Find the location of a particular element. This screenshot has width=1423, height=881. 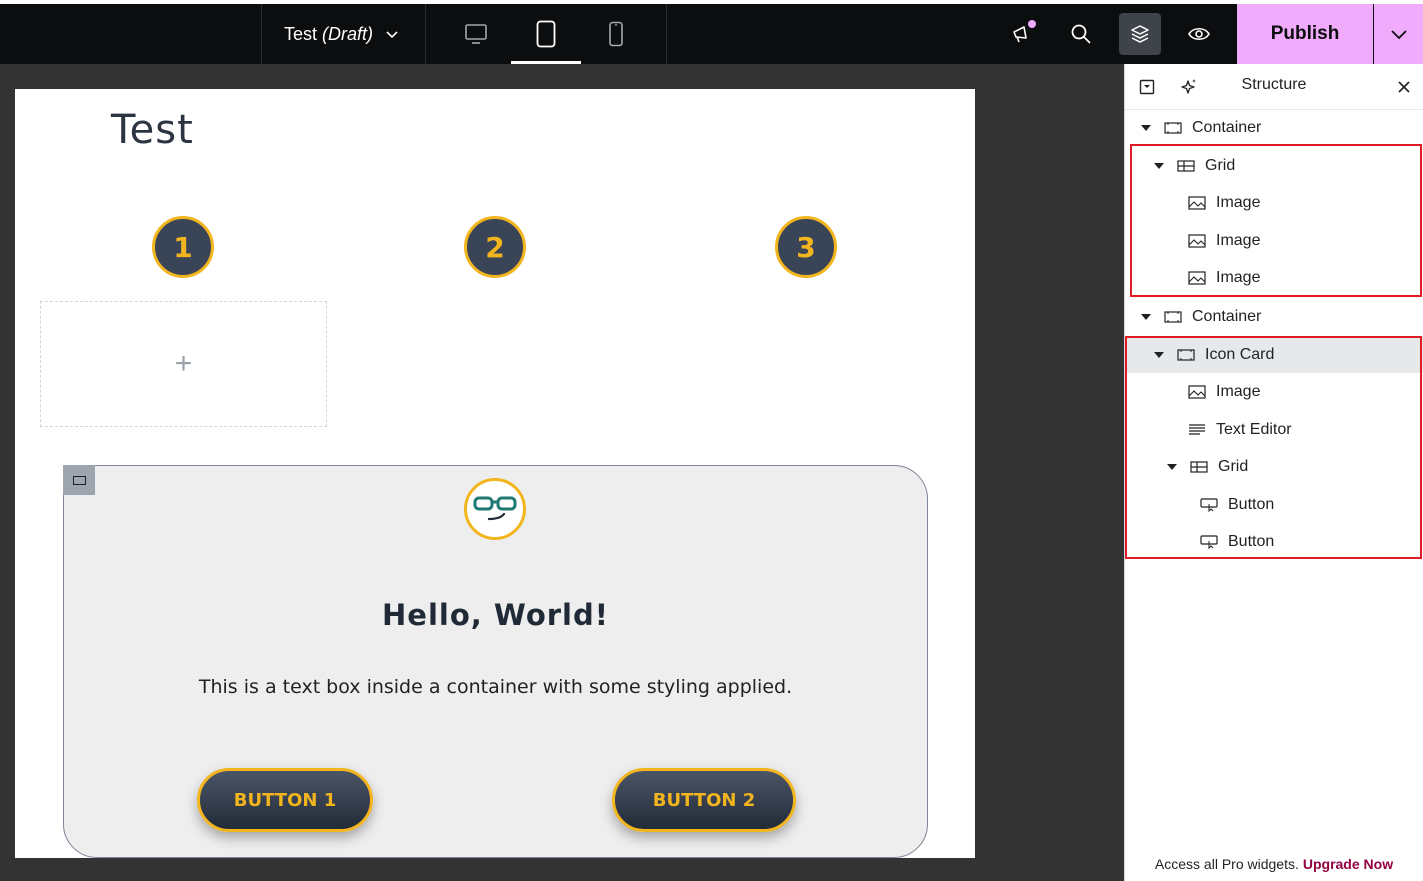

panel-title: Structure is located at coordinates (1274, 84).